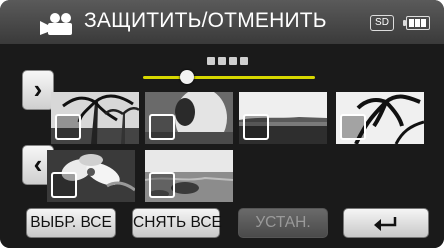 This screenshot has width=444, height=248. Describe the element at coordinates (283, 223) in the screenshot. I see `set-button: УСТАН.` at that location.